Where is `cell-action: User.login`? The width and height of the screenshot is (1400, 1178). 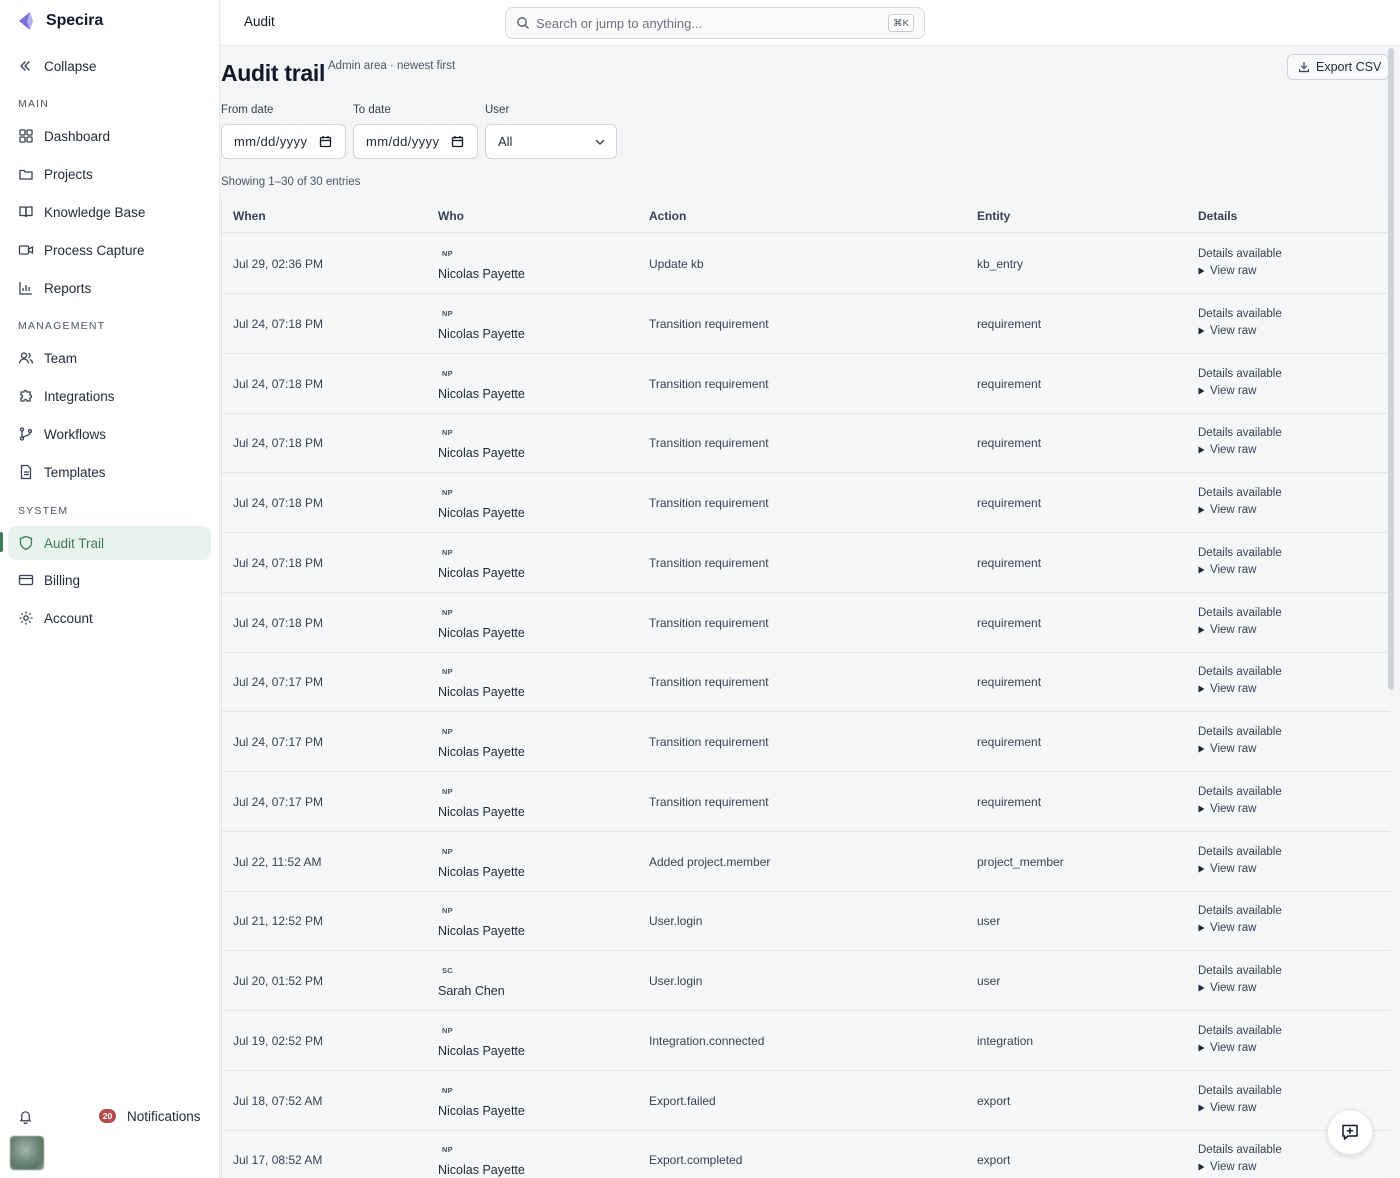
cell-action: User.login is located at coordinates (676, 921).